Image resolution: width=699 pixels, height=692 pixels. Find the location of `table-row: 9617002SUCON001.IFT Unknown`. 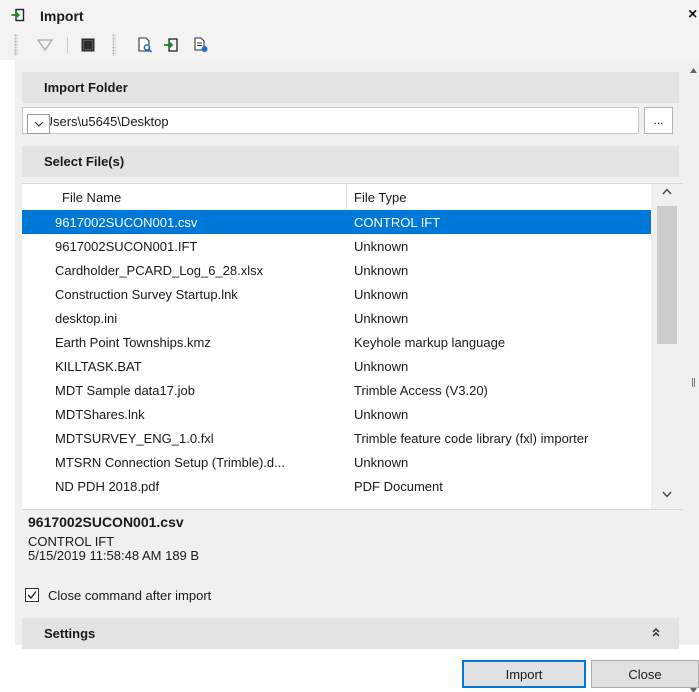

table-row: 9617002SUCON001.IFT Unknown is located at coordinates (336, 246).